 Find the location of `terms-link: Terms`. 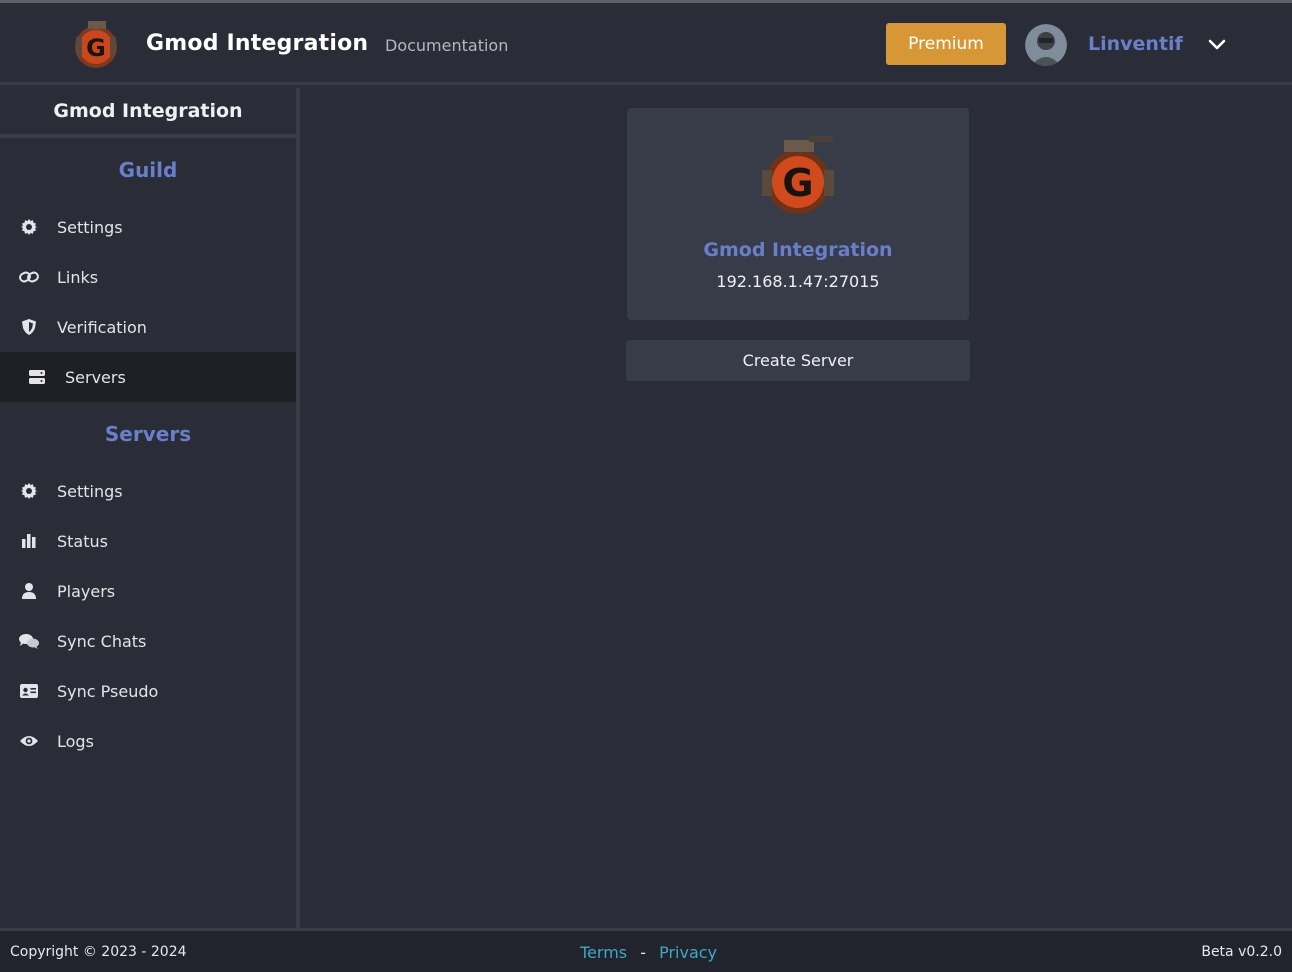

terms-link: Terms is located at coordinates (603, 952).